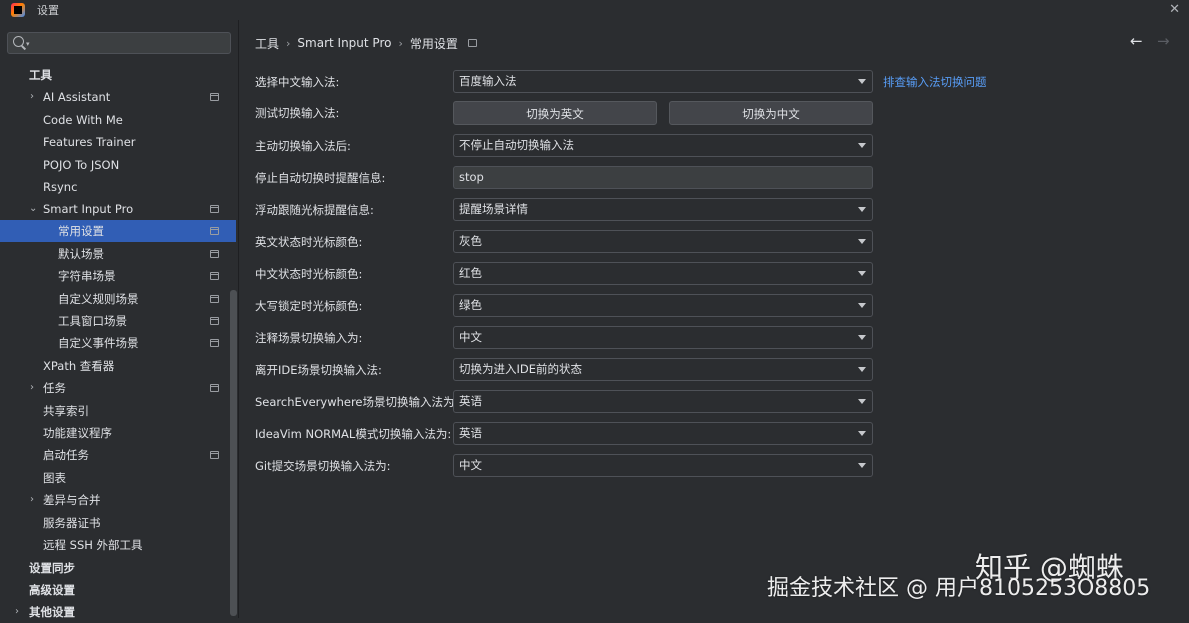 Image resolution: width=1189 pixels, height=623 pixels. I want to click on tree-item-smart-input-pro: ⌄ Smart Input Pro, so click(118, 209).